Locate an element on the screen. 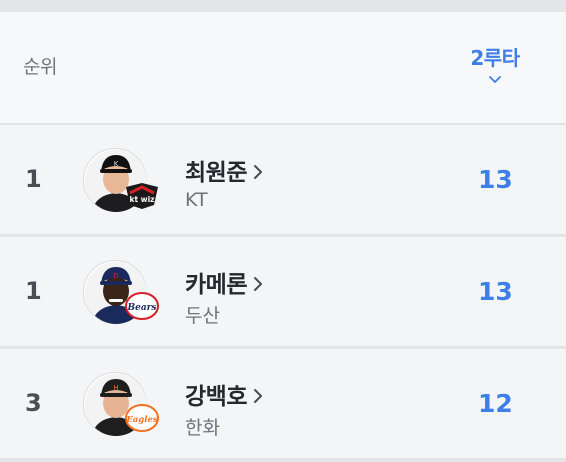 This screenshot has width=566, height=462. team-name: 두산 is located at coordinates (202, 316).